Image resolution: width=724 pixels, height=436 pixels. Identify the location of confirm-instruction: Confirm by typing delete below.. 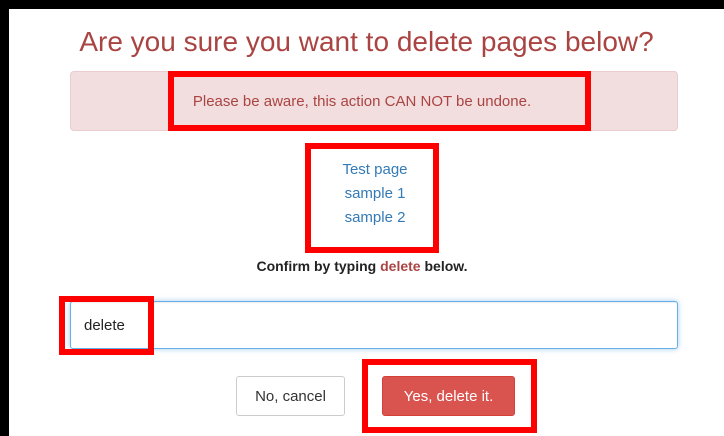
(362, 266).